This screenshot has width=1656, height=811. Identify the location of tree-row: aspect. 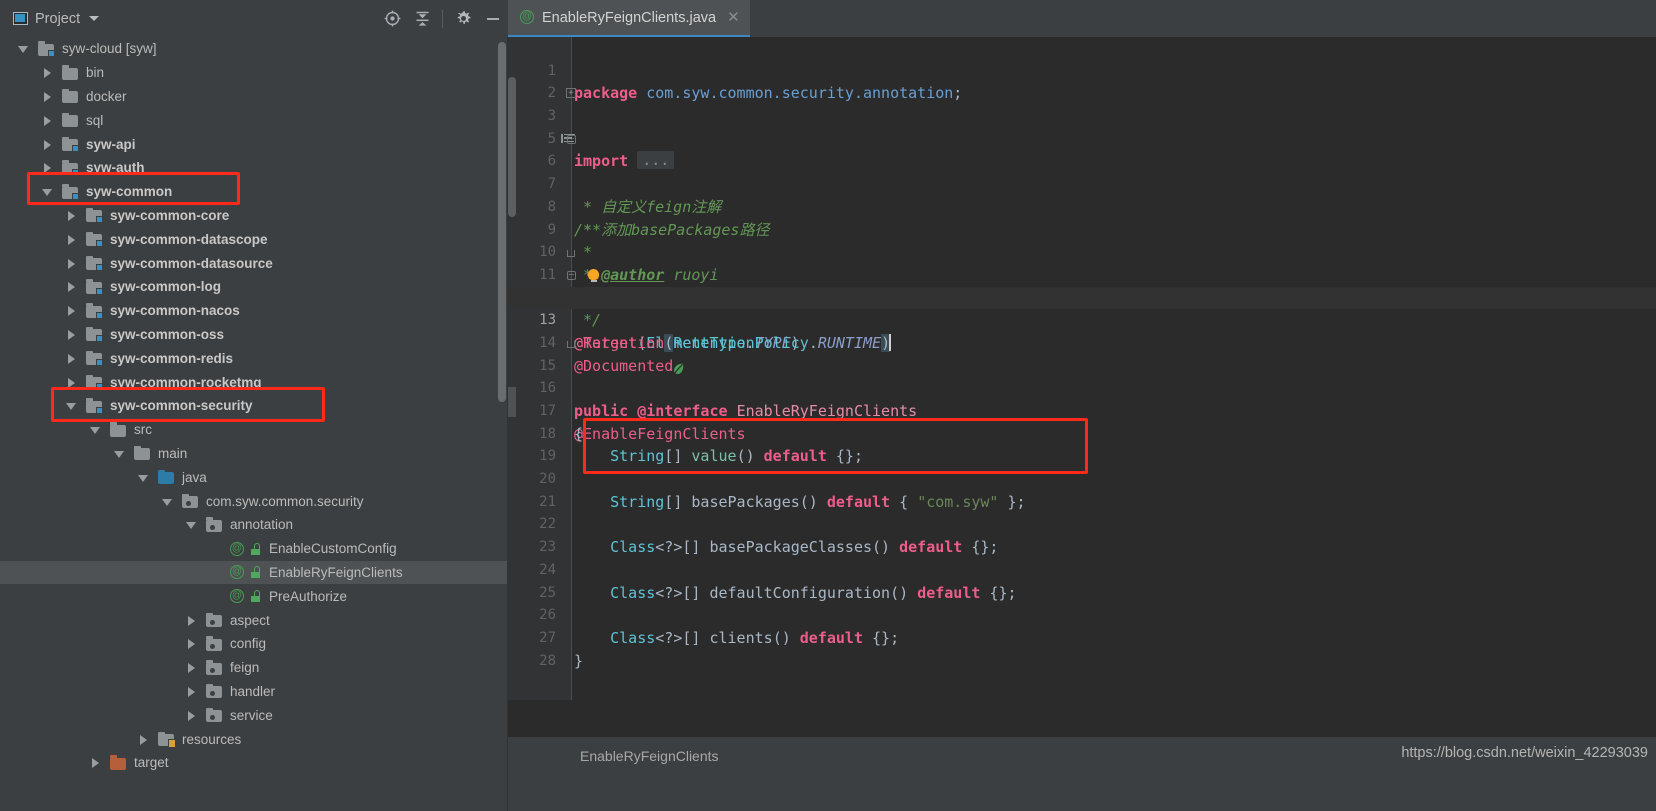
(254, 620).